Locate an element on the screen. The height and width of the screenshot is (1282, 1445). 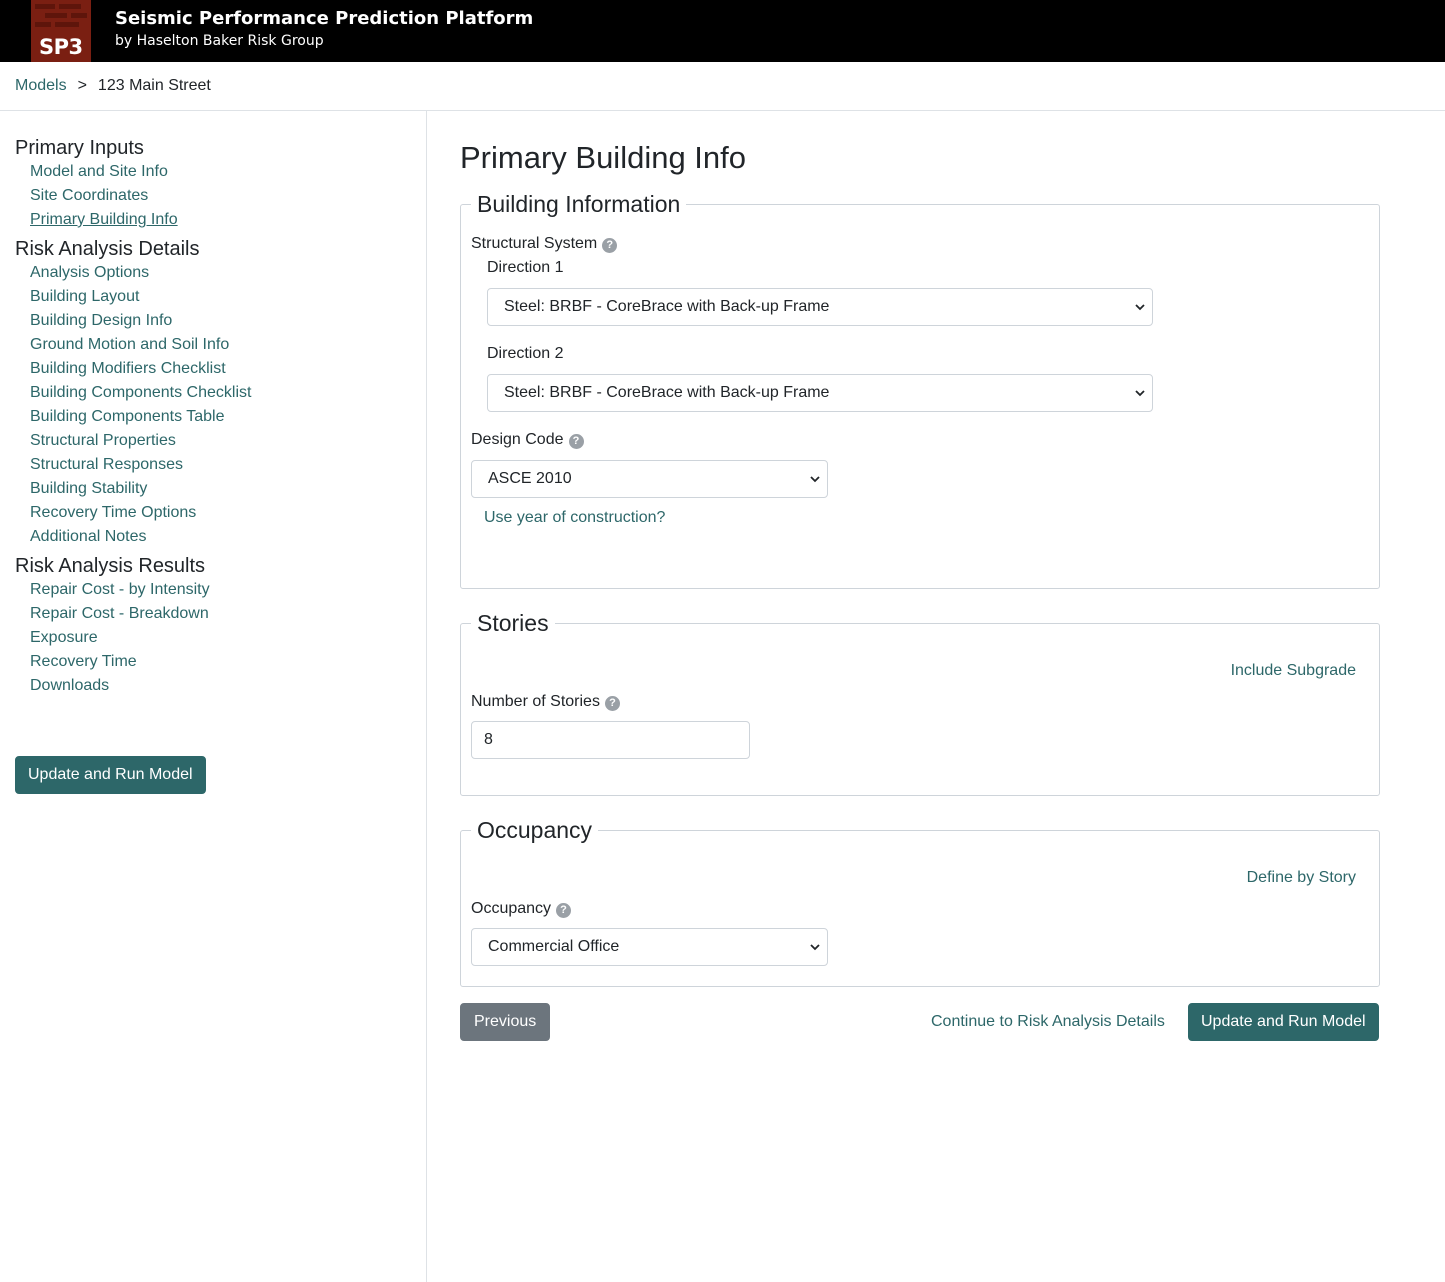
sidebar-item-exposure: Exposure is located at coordinates (64, 637).